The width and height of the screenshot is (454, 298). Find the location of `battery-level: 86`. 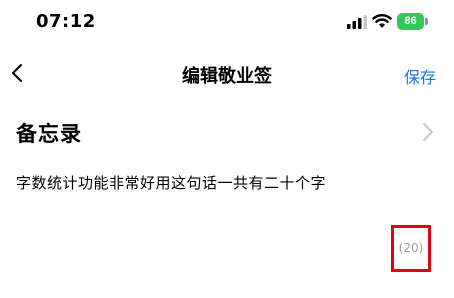

battery-level: 86 is located at coordinates (410, 21).